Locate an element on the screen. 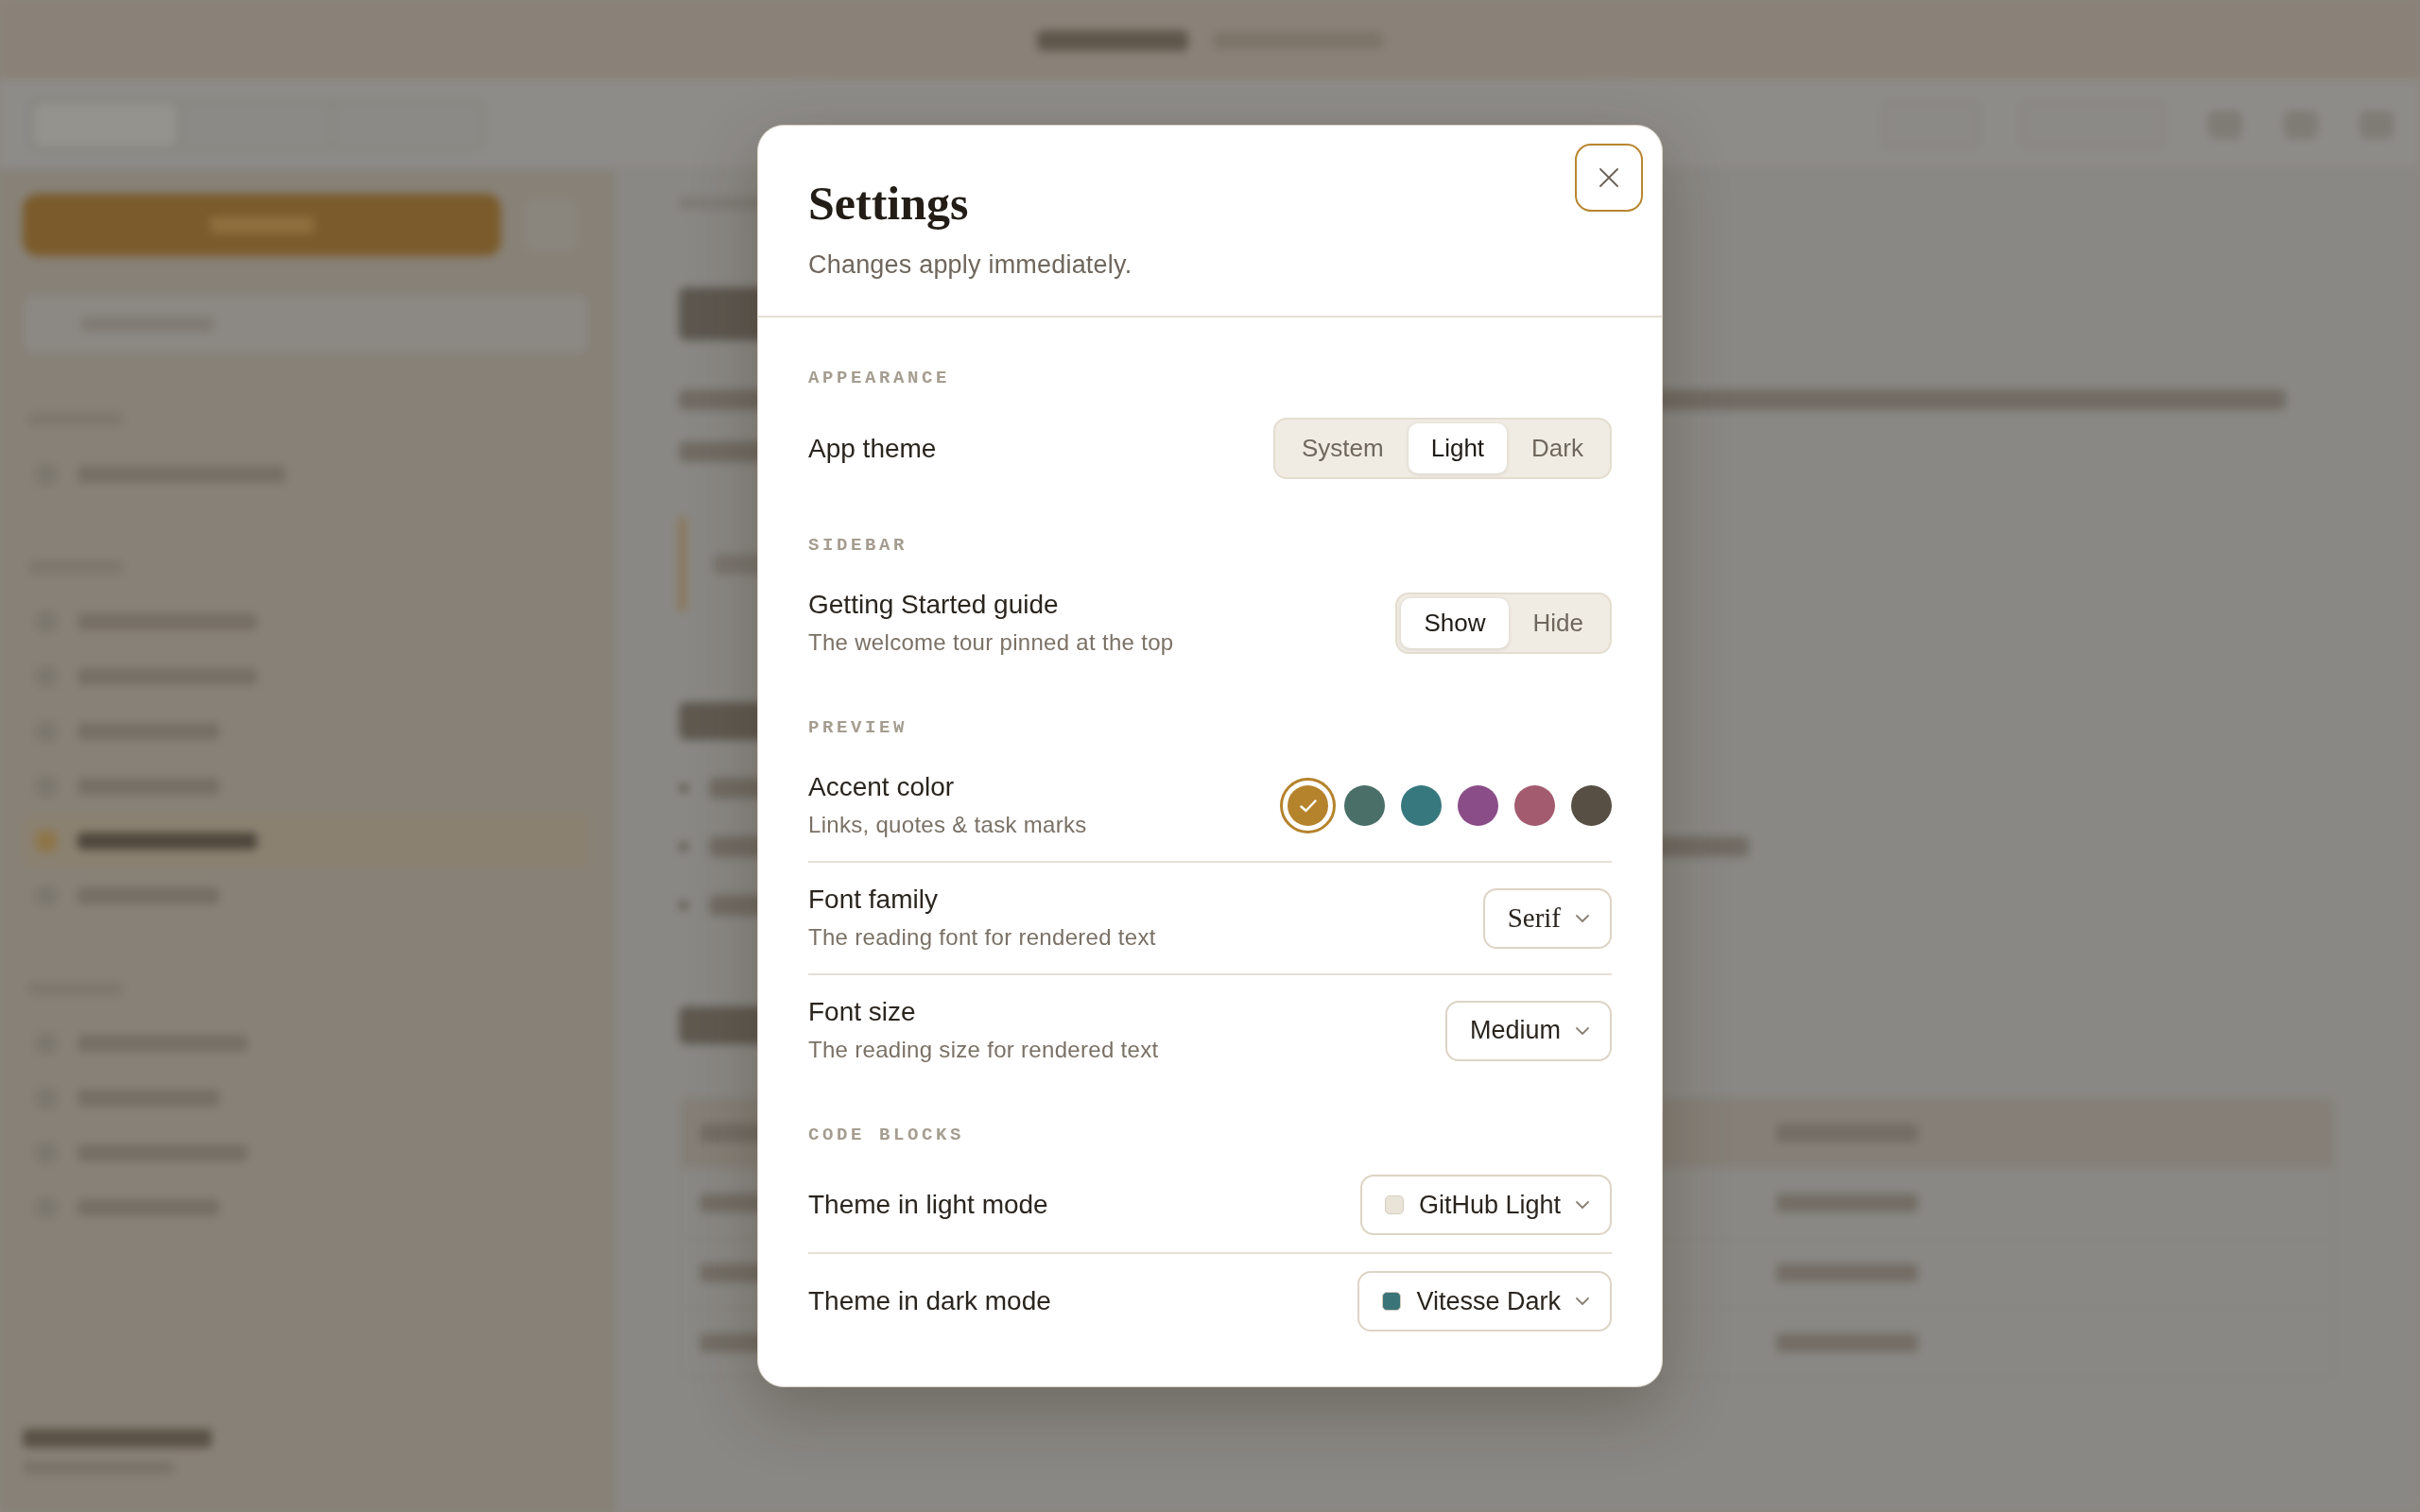  dropdown-select: Vitesse Dark is located at coordinates (1484, 1301).